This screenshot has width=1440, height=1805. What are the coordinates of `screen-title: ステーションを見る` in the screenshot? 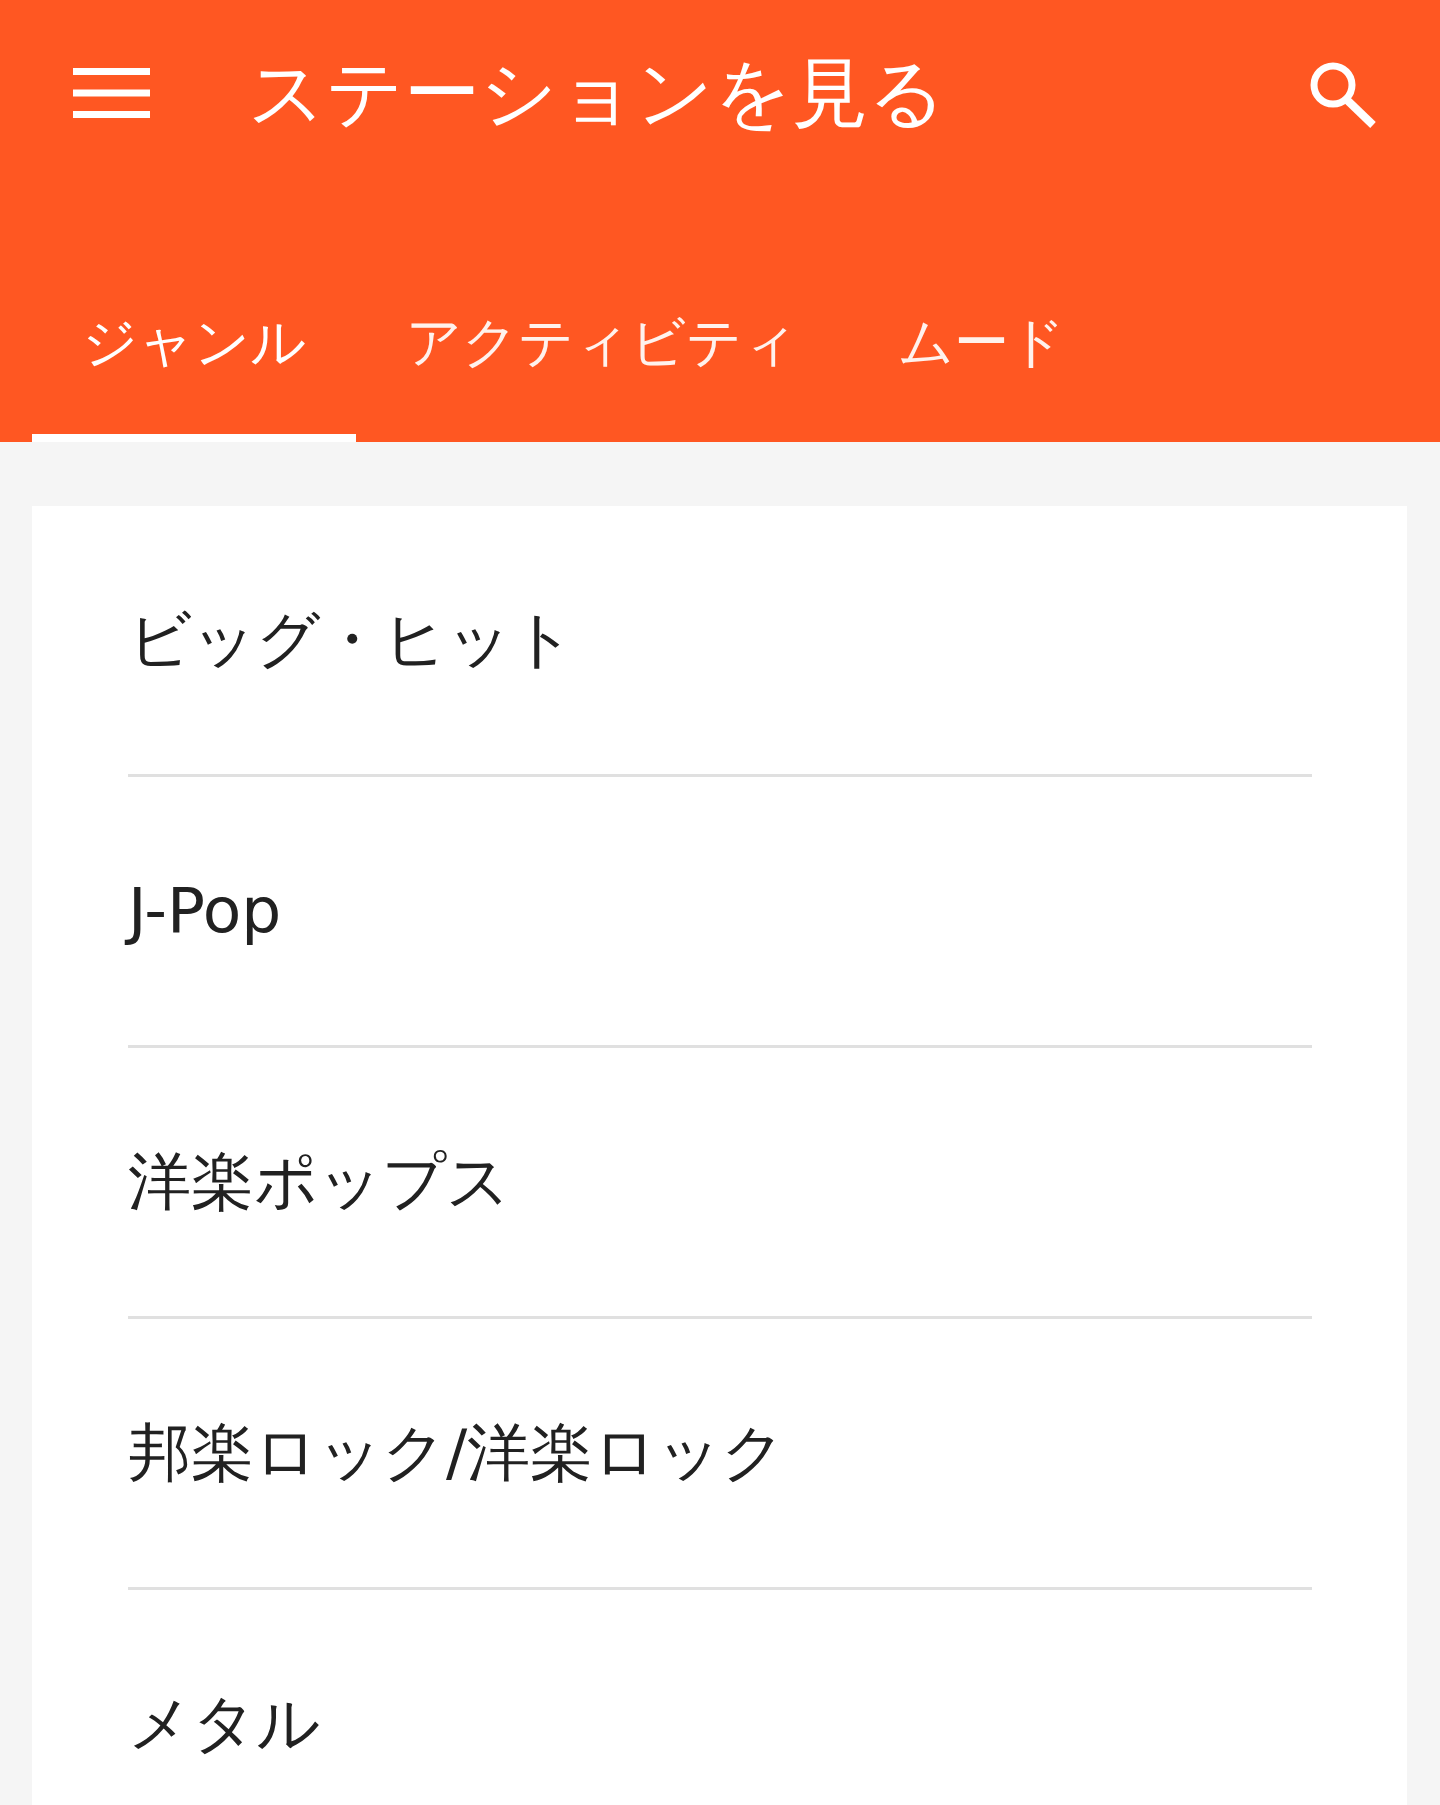 It's located at (597, 93).